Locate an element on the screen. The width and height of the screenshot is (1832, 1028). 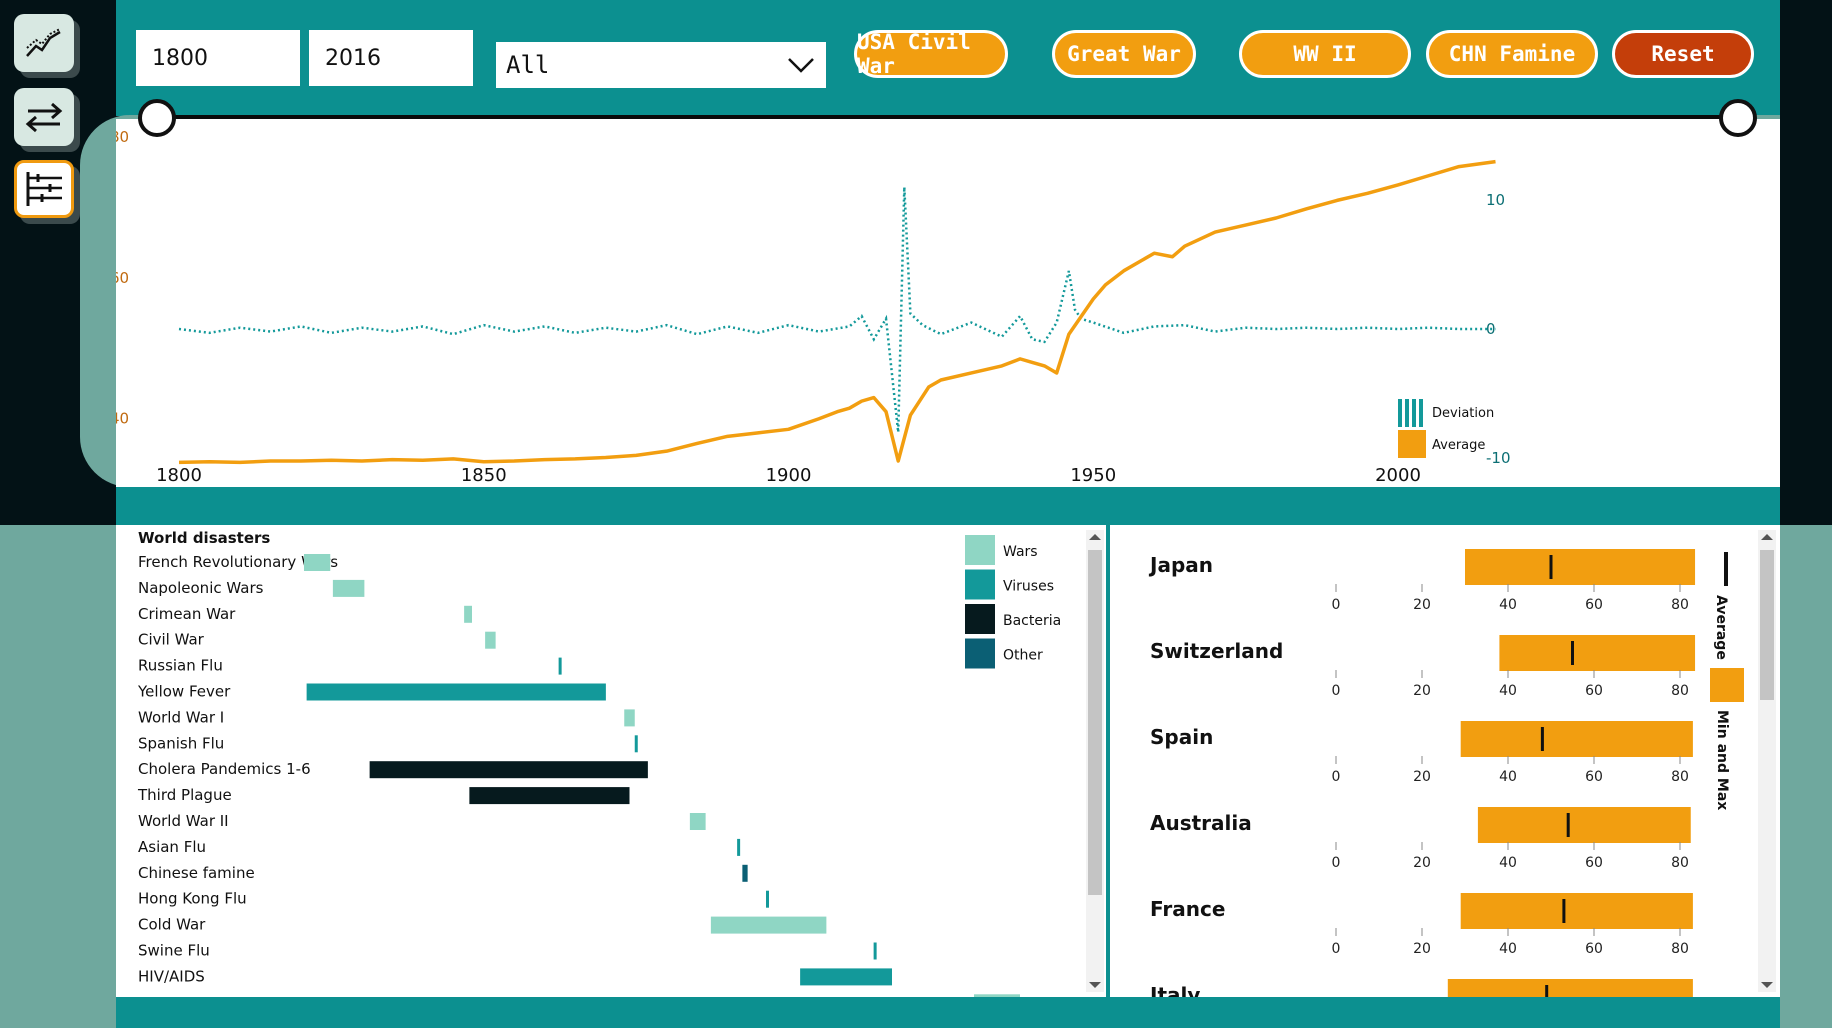
chart-divider is located at coordinates (948, 506).